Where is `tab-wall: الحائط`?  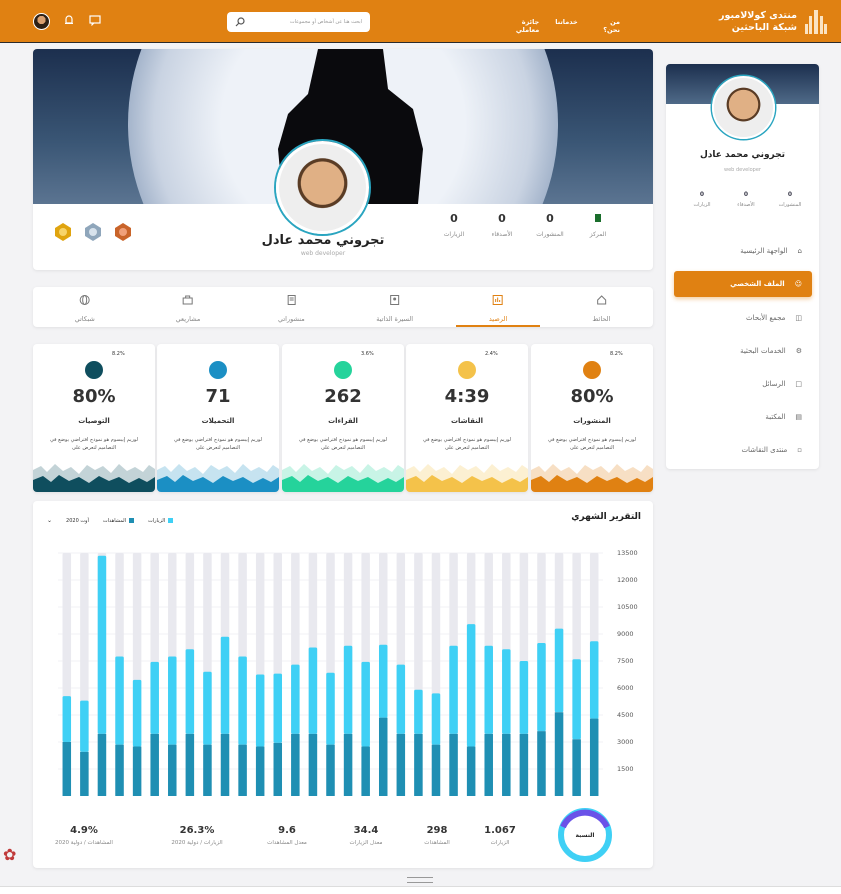
tab-wall: الحائط is located at coordinates (601, 307).